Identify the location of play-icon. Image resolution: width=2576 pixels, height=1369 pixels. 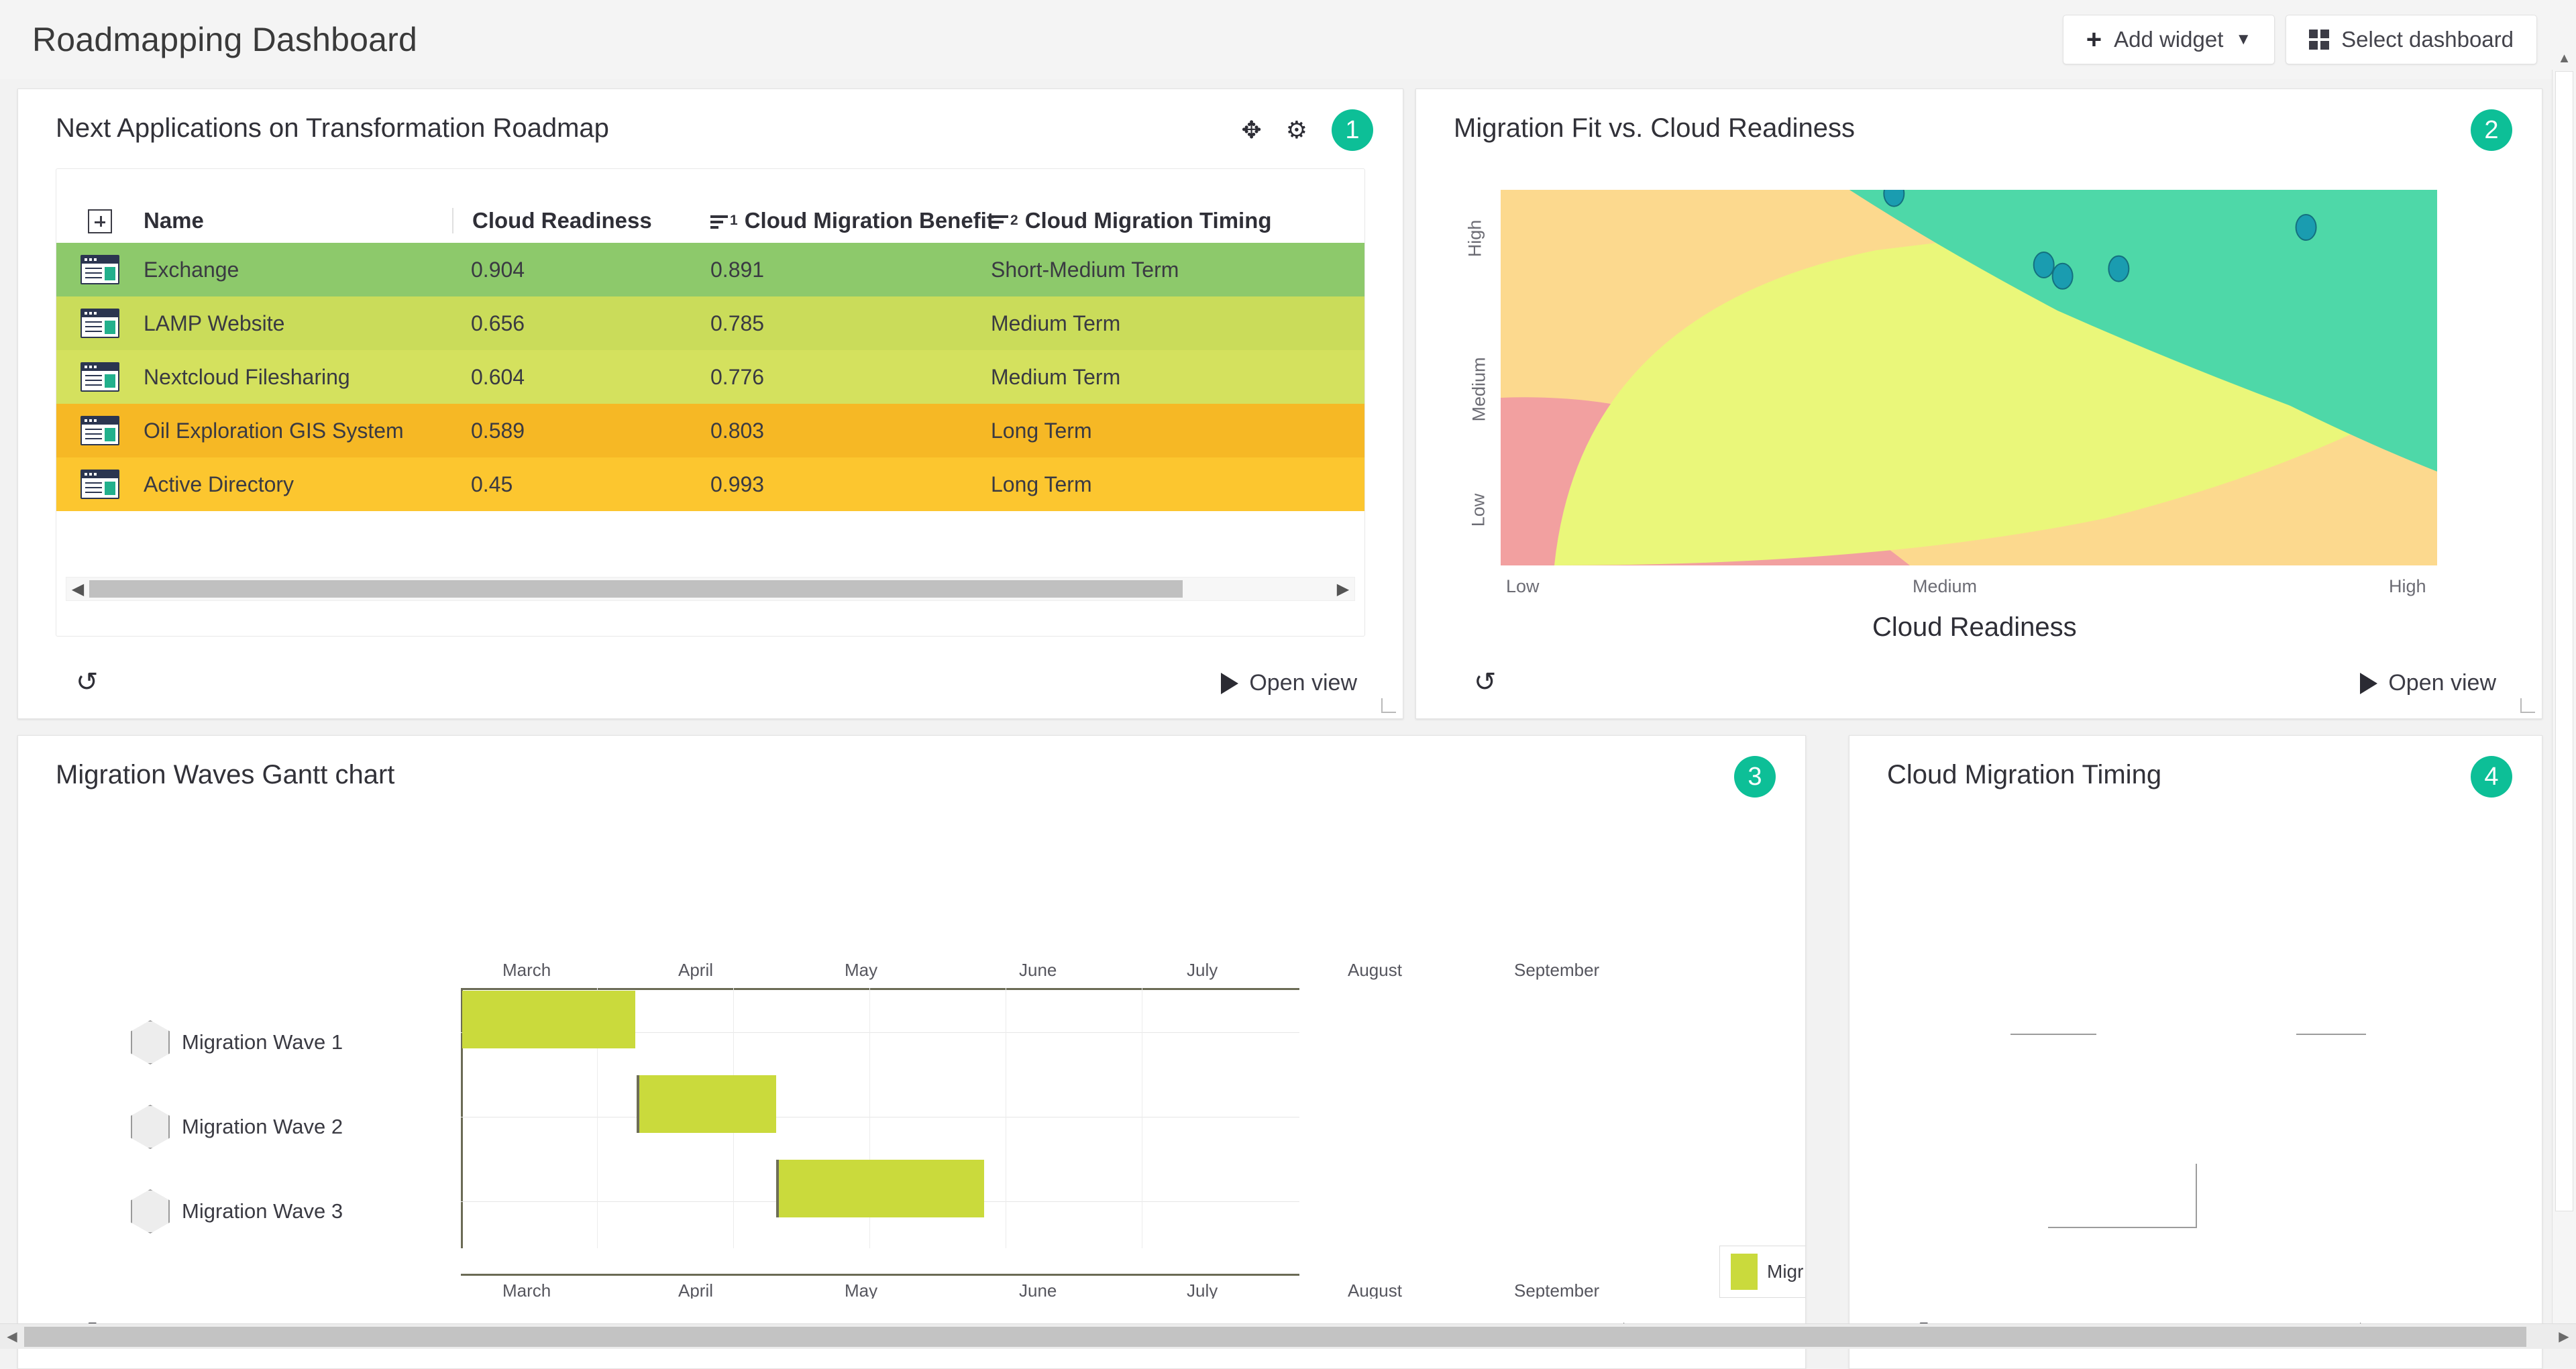
(1229, 683).